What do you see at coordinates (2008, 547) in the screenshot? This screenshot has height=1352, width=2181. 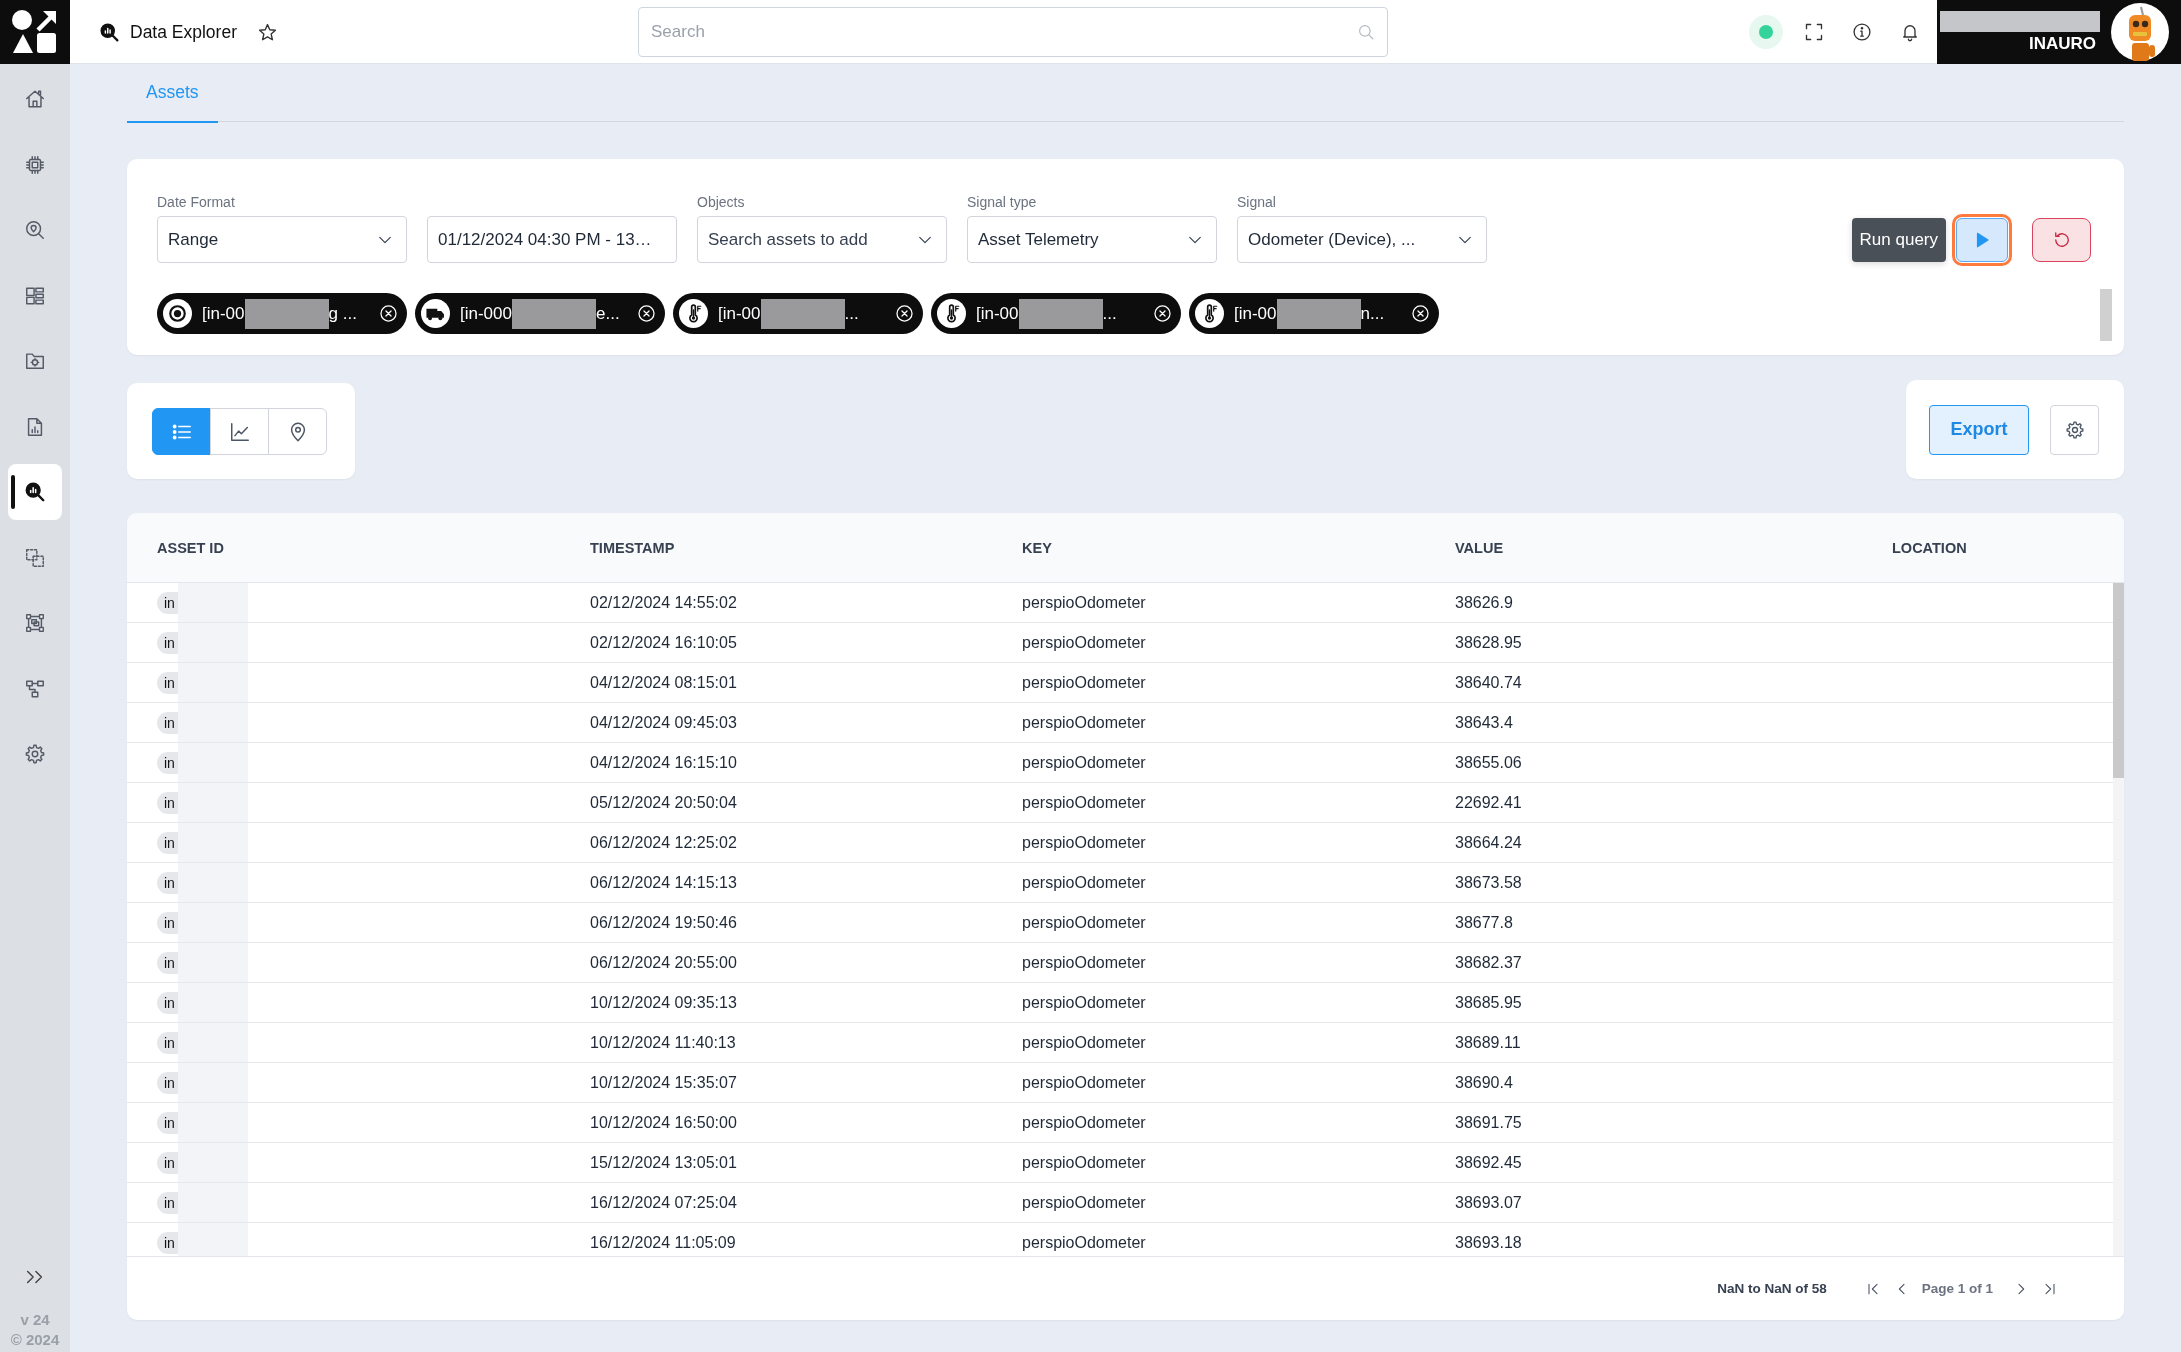 I see `column-header: LOCATION` at bounding box center [2008, 547].